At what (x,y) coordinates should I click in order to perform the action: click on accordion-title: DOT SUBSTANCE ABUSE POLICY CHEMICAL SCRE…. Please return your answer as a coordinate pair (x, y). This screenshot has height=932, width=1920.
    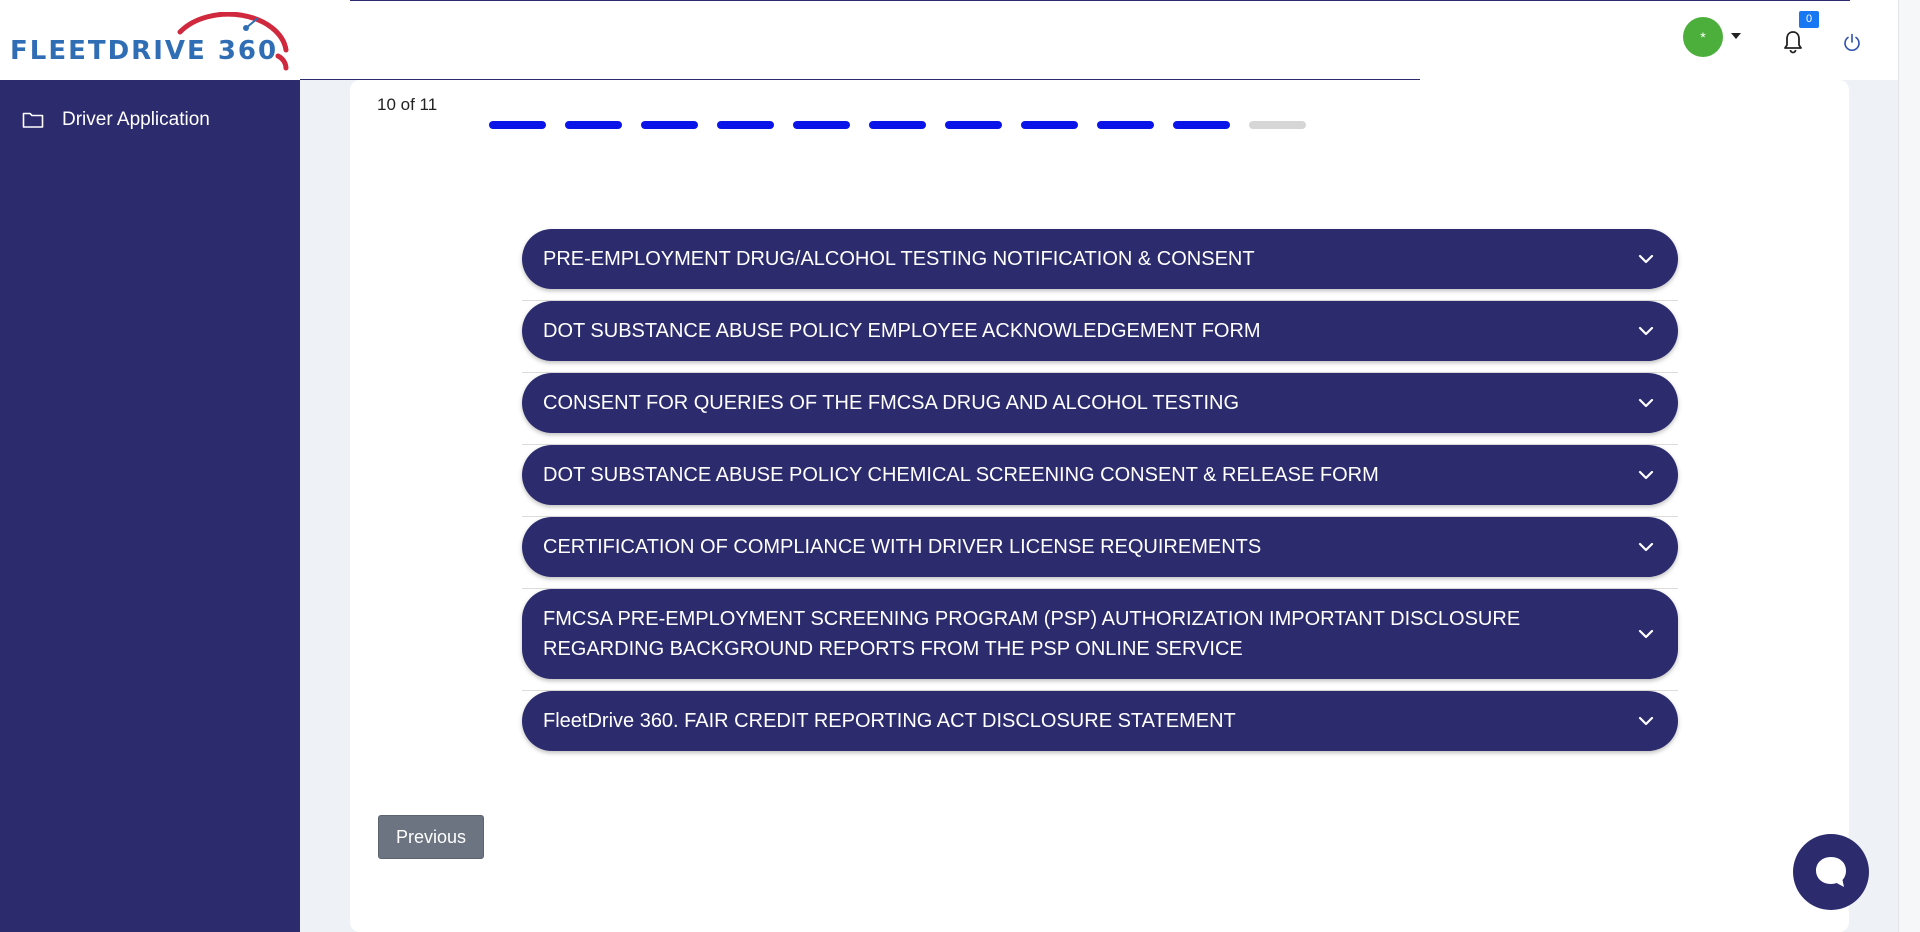
    Looking at the image, I should click on (961, 474).